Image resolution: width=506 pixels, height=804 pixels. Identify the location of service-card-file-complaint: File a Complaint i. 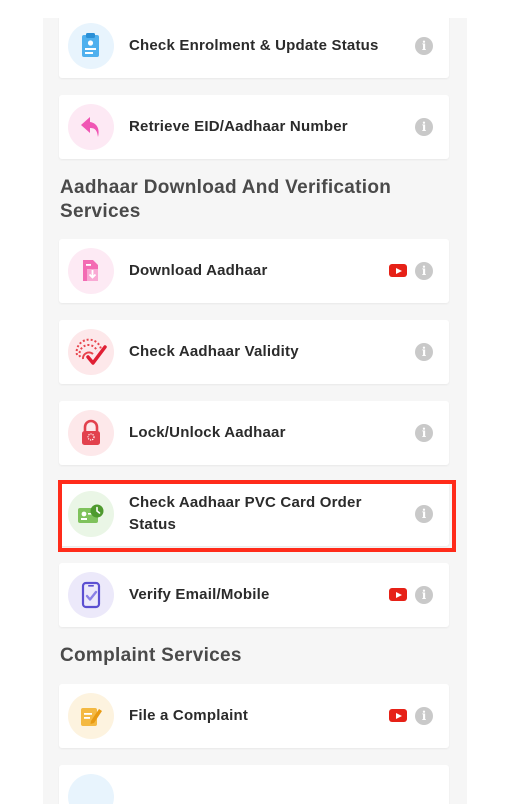
(254, 716).